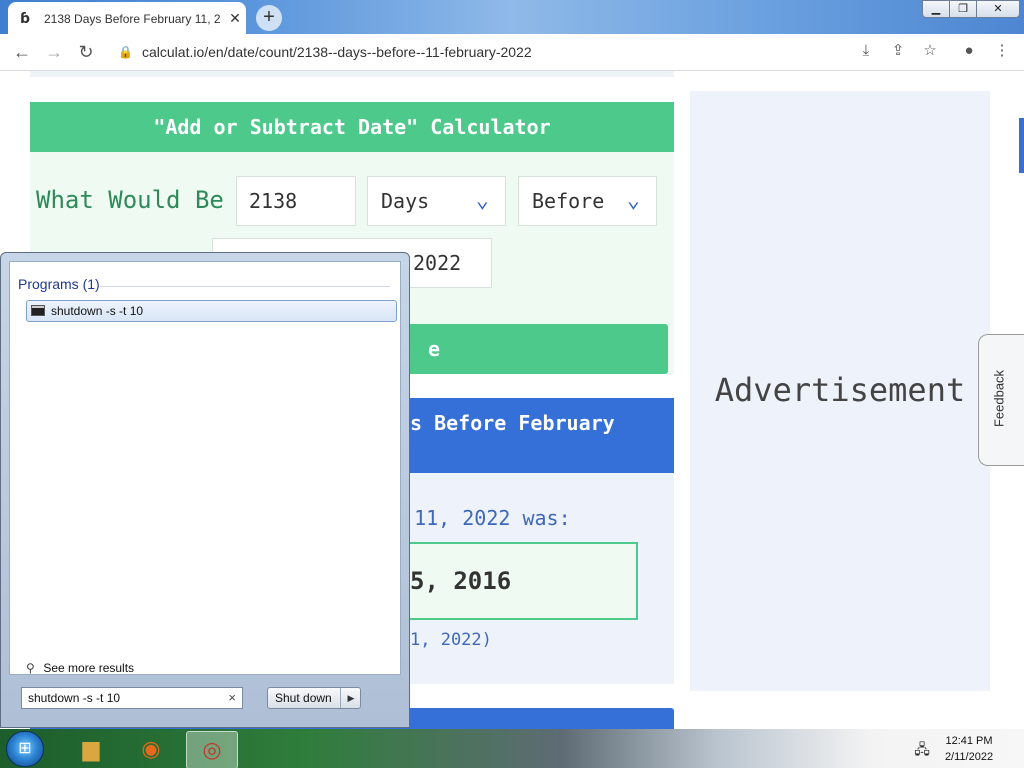  Describe the element at coordinates (969, 749) in the screenshot. I see `taskbar-clock: 12:41 PM 2/11/2022` at that location.